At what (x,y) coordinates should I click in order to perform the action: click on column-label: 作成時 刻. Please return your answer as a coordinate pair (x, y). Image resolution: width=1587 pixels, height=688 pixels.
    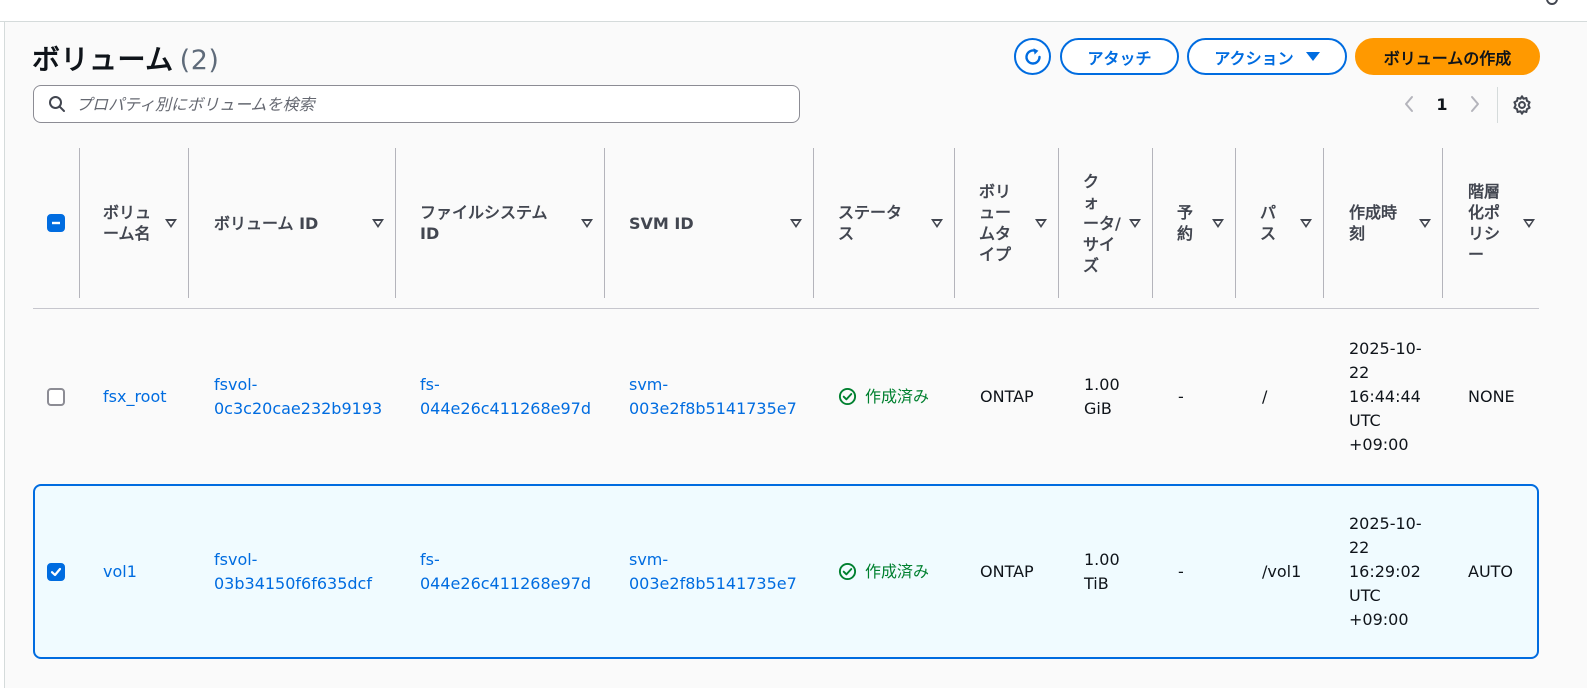
    Looking at the image, I should click on (1373, 223).